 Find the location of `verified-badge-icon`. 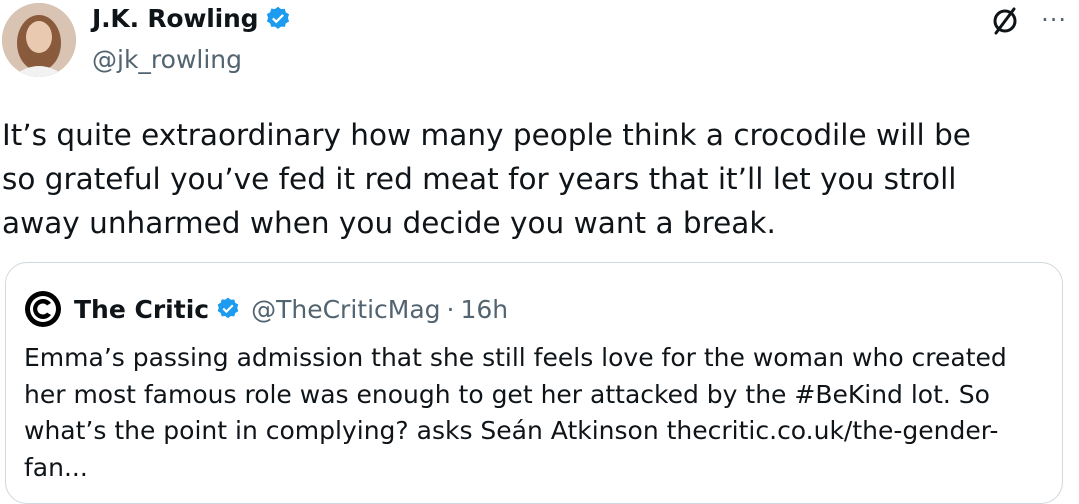

verified-badge-icon is located at coordinates (278, 19).